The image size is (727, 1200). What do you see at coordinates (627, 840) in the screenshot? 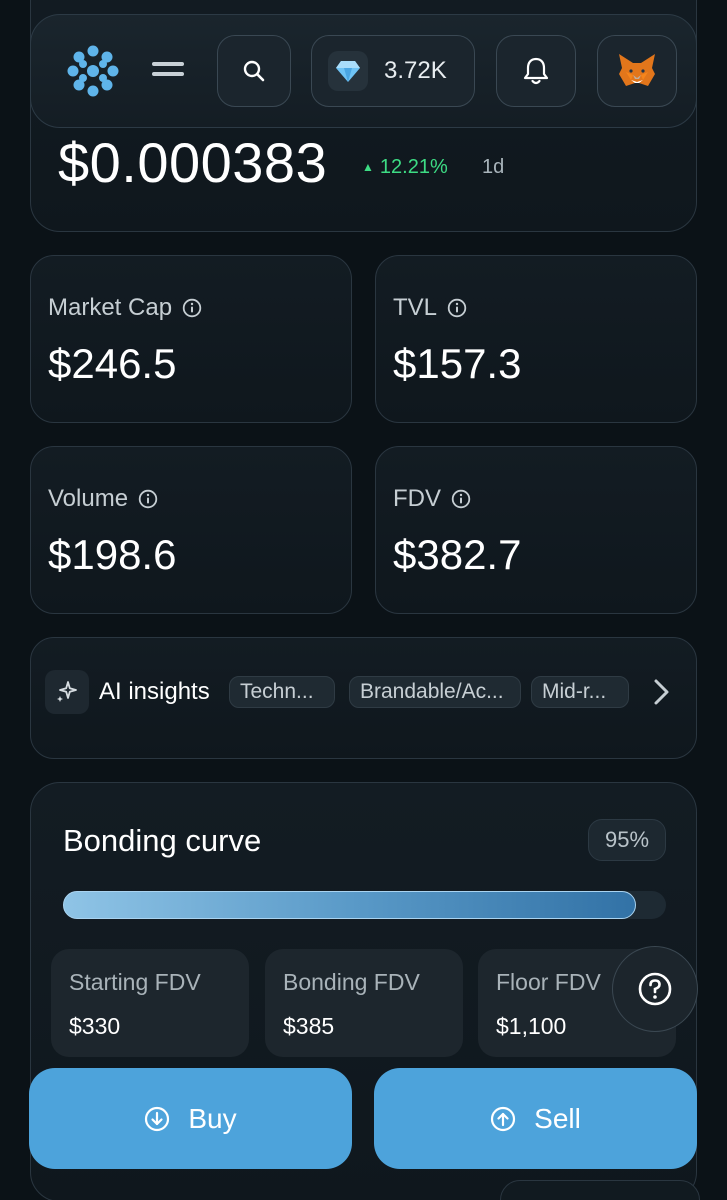
I see `bonding-percent-badge: 95%` at bounding box center [627, 840].